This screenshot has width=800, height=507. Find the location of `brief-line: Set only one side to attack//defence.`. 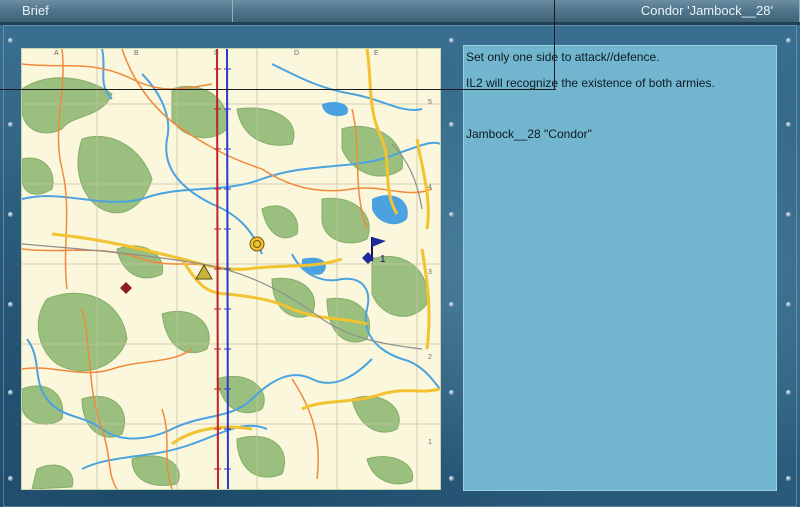

brief-line: Set only one side to attack//defence. is located at coordinates (563, 57).